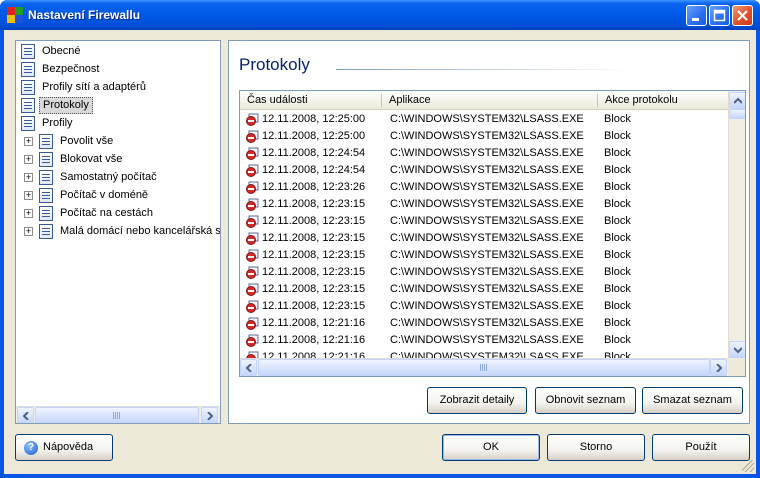  I want to click on arrow-up-icon, so click(738, 100).